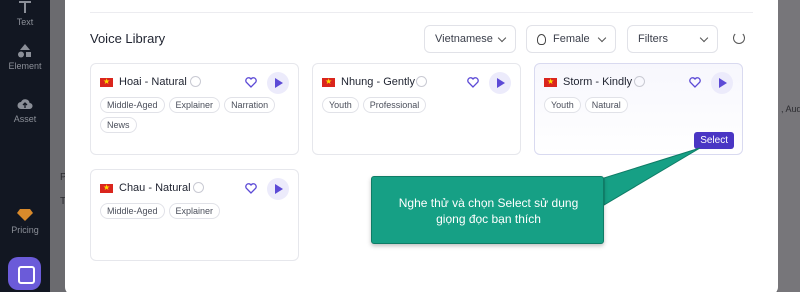 The height and width of the screenshot is (292, 800). I want to click on language-select: Vietnamese, so click(470, 39).